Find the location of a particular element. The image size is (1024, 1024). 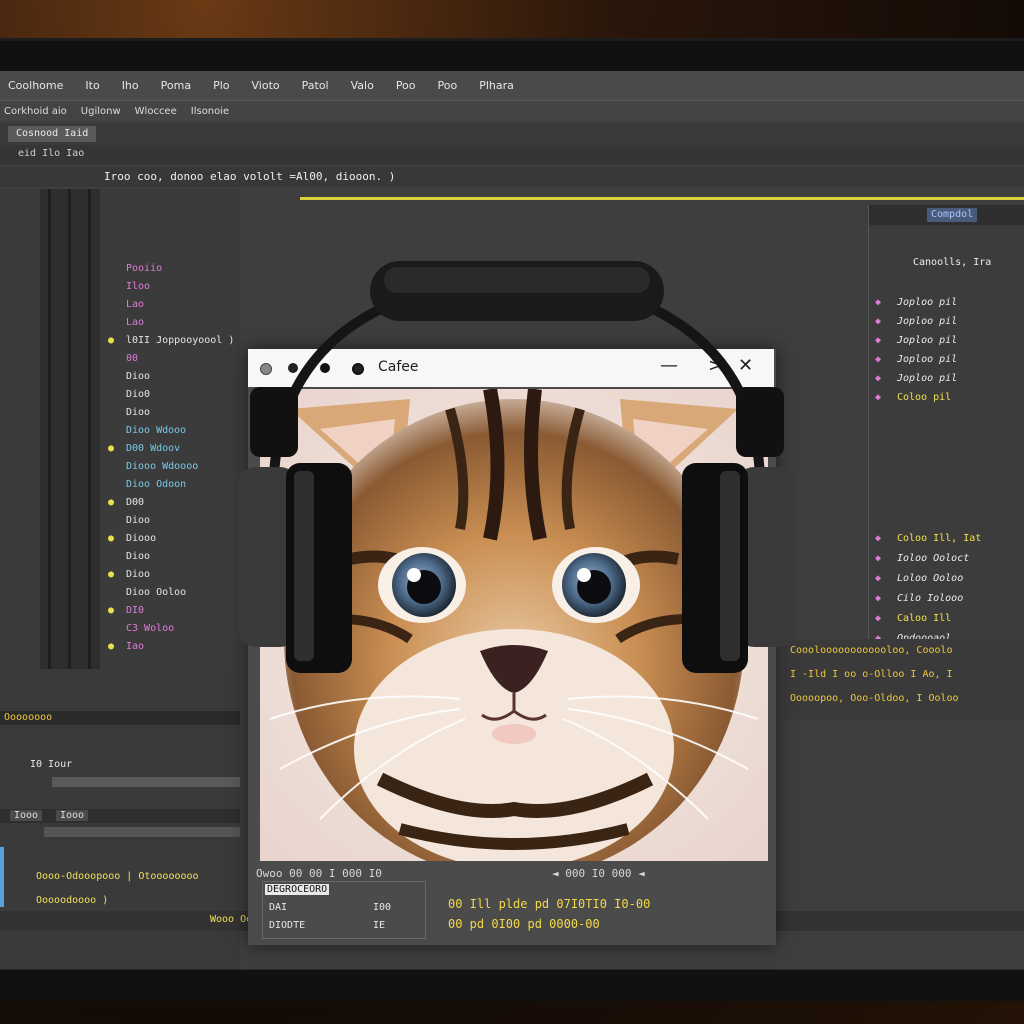

info-table-cell: IE is located at coordinates (379, 925).